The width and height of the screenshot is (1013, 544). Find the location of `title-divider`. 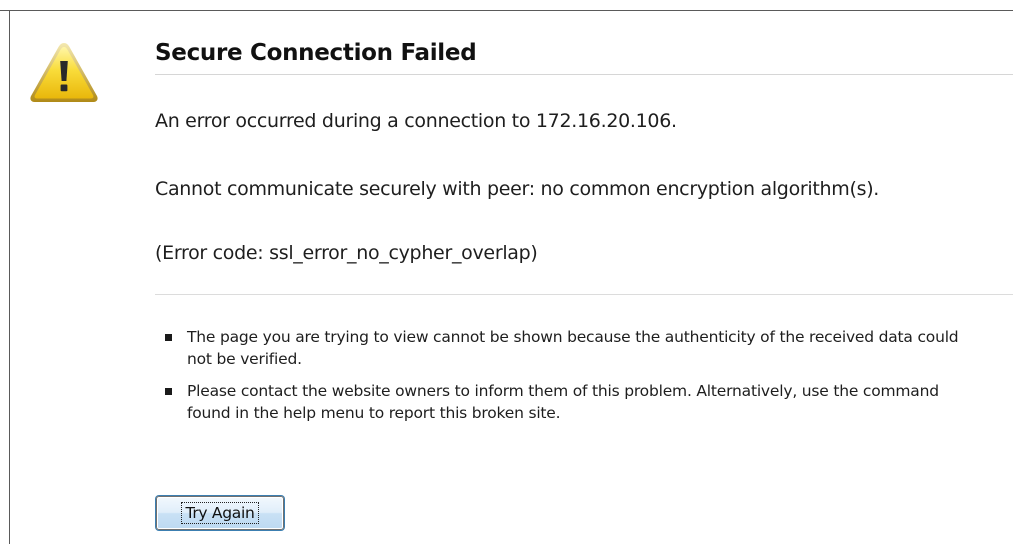

title-divider is located at coordinates (584, 74).